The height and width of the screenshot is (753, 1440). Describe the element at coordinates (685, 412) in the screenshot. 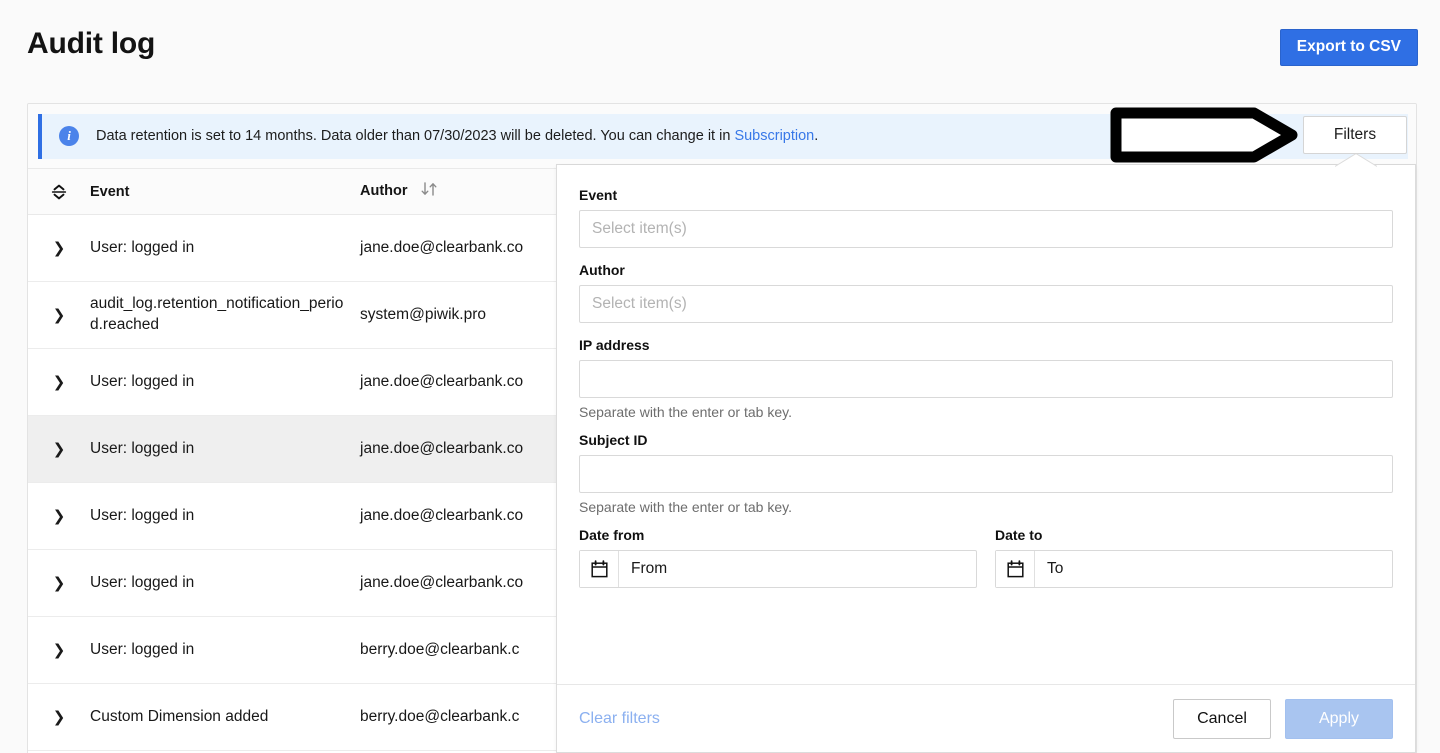

I see `ip-address-hint: Separate with the enter or tab key.` at that location.